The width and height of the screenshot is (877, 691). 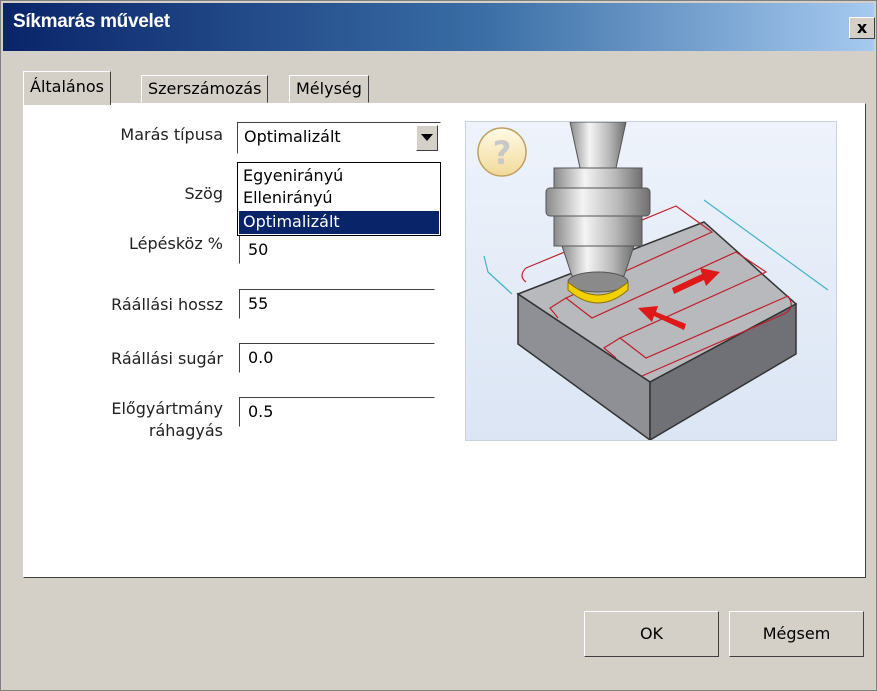 I want to click on stepover-input: 50, so click(x=337, y=250).